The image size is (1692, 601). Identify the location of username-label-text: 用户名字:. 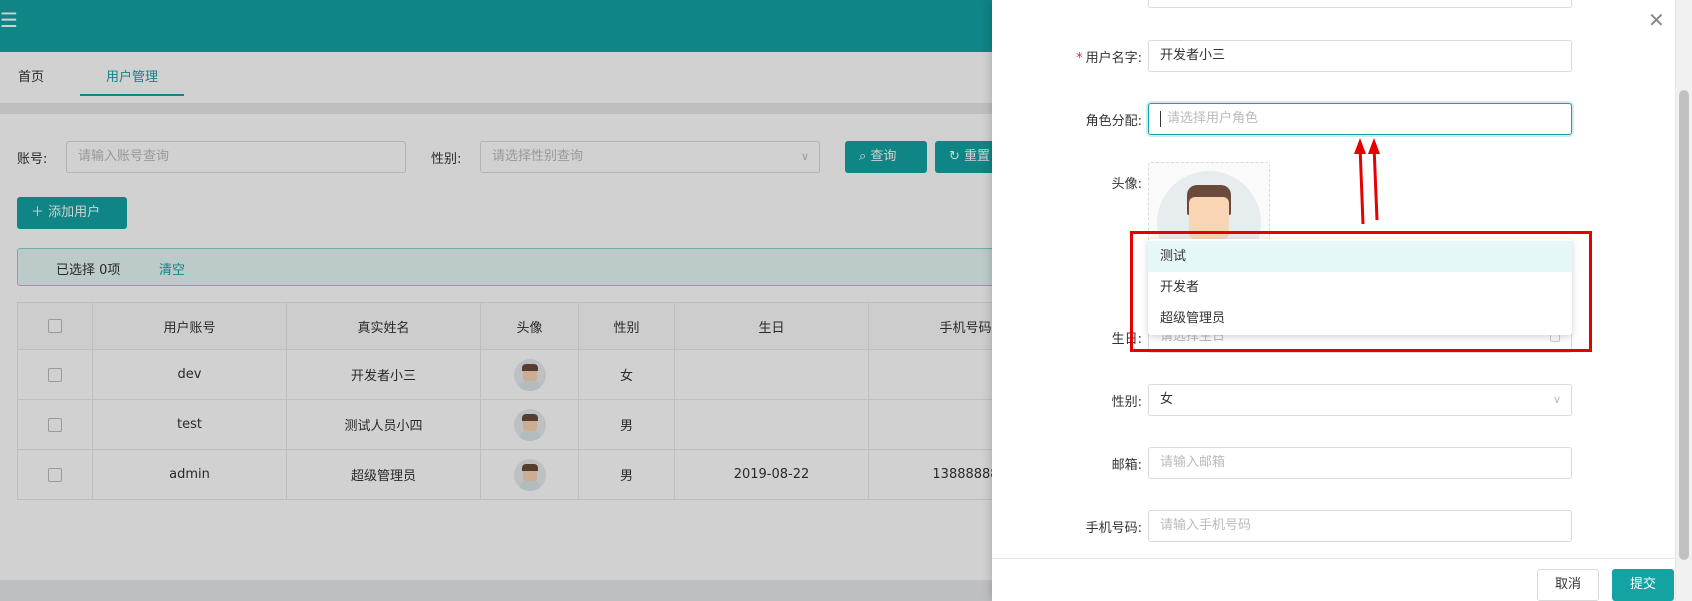
(1113, 58).